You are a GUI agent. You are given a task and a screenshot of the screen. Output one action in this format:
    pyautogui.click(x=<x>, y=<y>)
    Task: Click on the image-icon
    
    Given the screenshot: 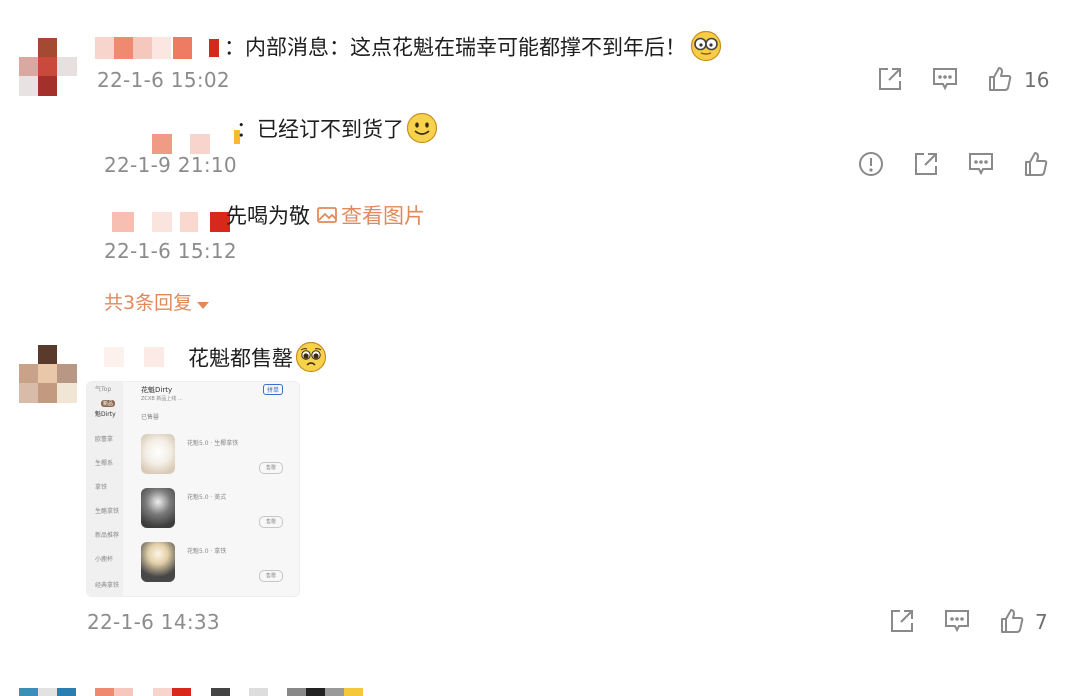 What is the action you would take?
    pyautogui.click(x=327, y=217)
    